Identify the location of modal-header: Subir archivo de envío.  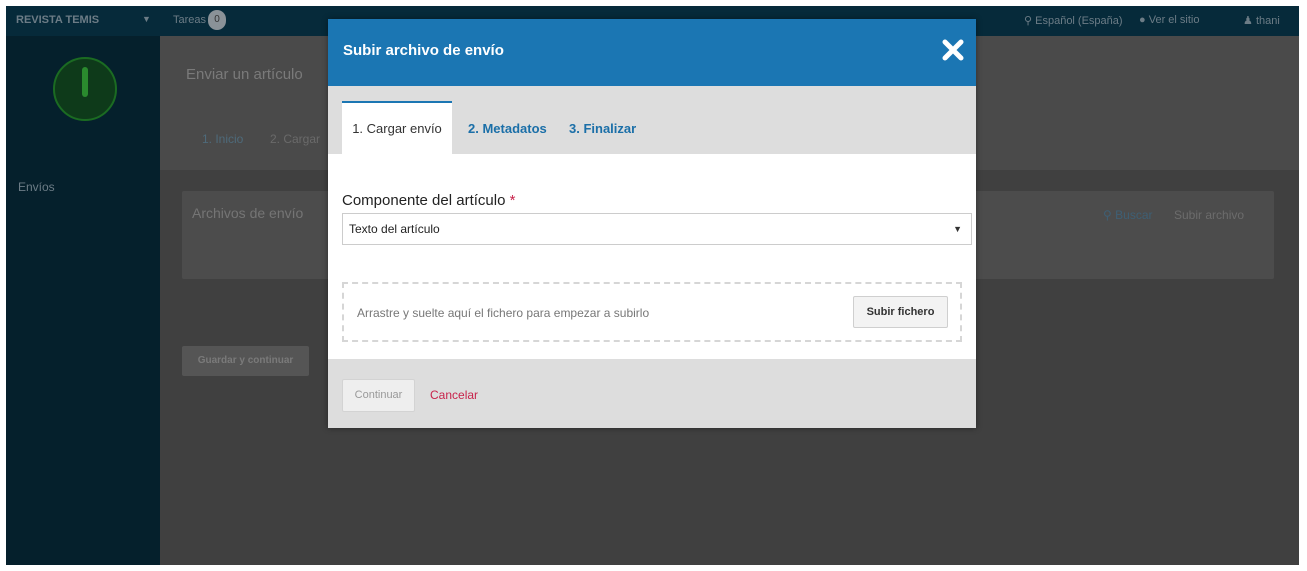
(652, 52).